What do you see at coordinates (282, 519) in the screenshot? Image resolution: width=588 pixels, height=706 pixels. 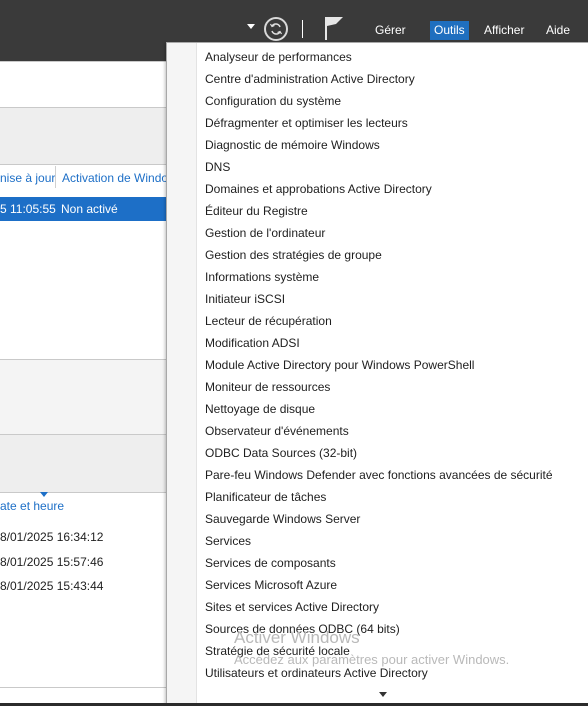 I see `menu-item-windows-server-backup: Sauvegarde Windows Server` at bounding box center [282, 519].